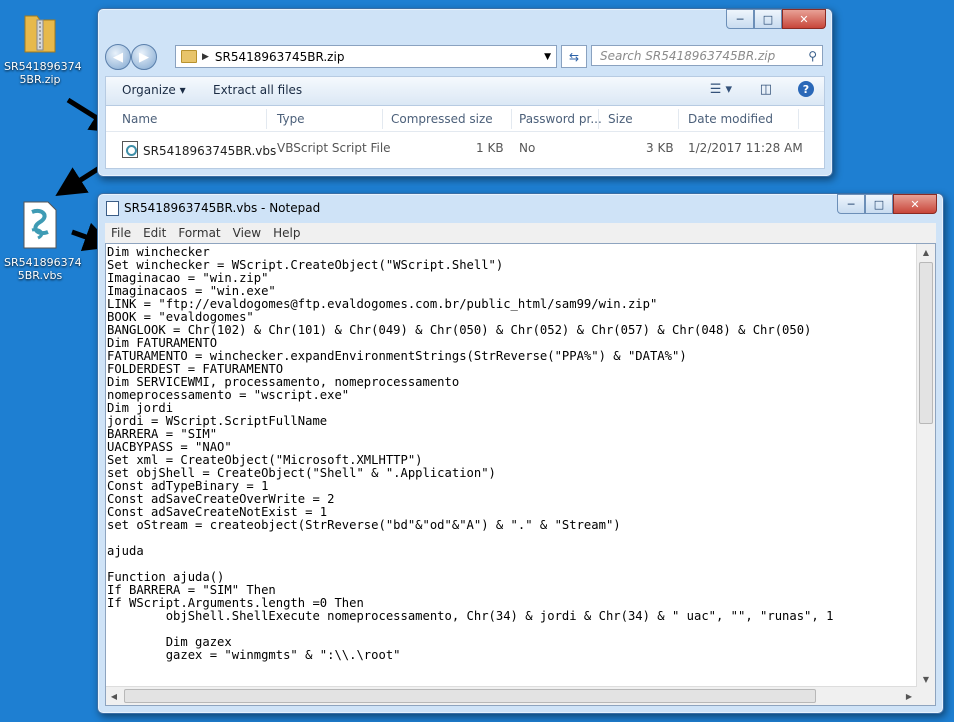 The image size is (954, 722). What do you see at coordinates (205, 56) in the screenshot?
I see `breadcrumb-chevron-icon: ▶` at bounding box center [205, 56].